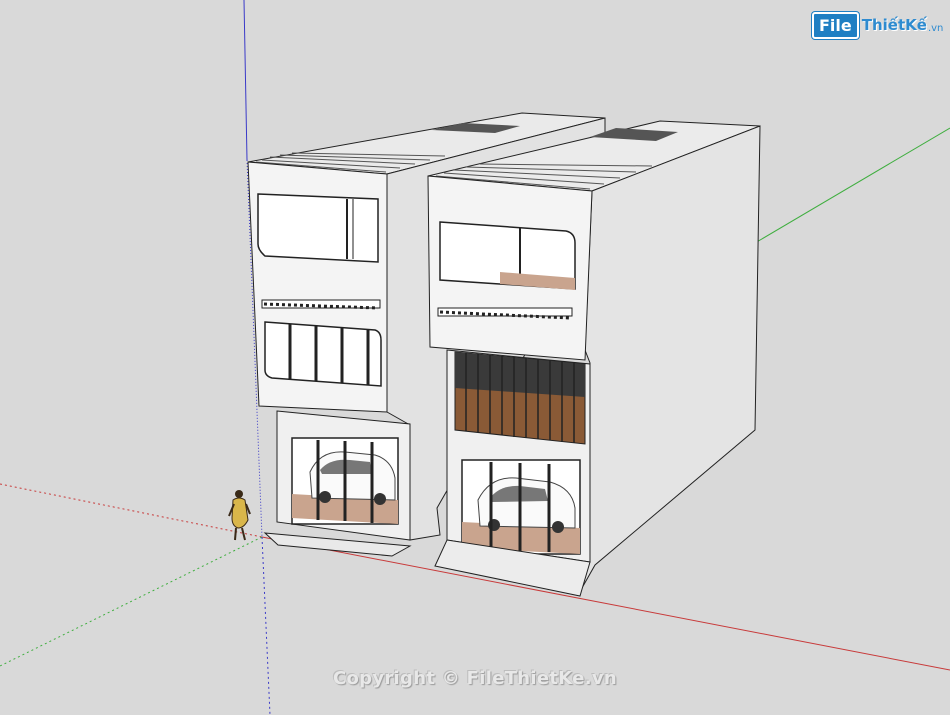  Describe the element at coordinates (669, 360) in the screenshot. I see `right-side-wall` at that location.